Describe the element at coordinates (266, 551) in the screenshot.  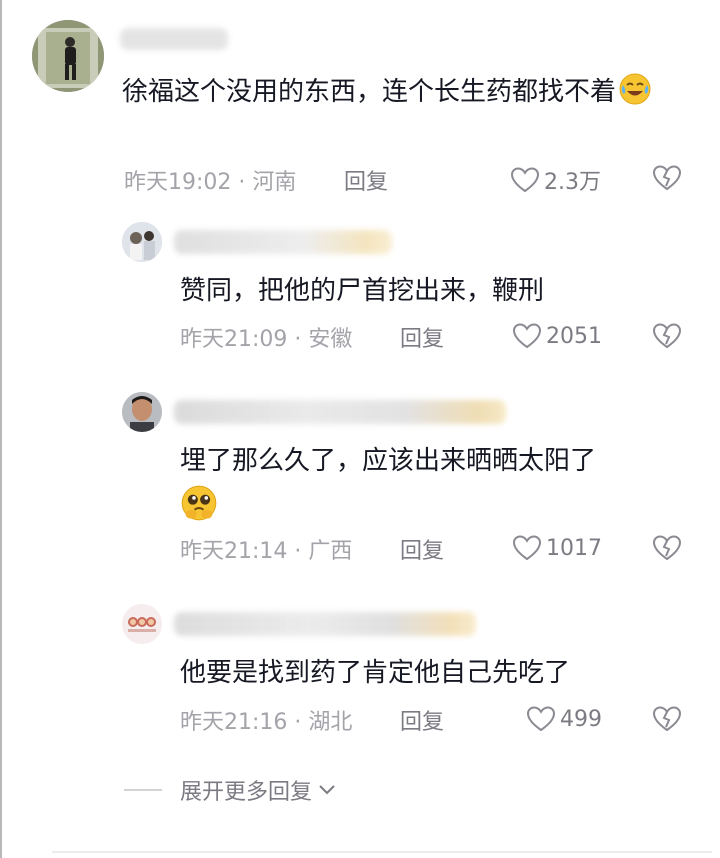
I see `time-location: 昨天21:14 · 广西` at that location.